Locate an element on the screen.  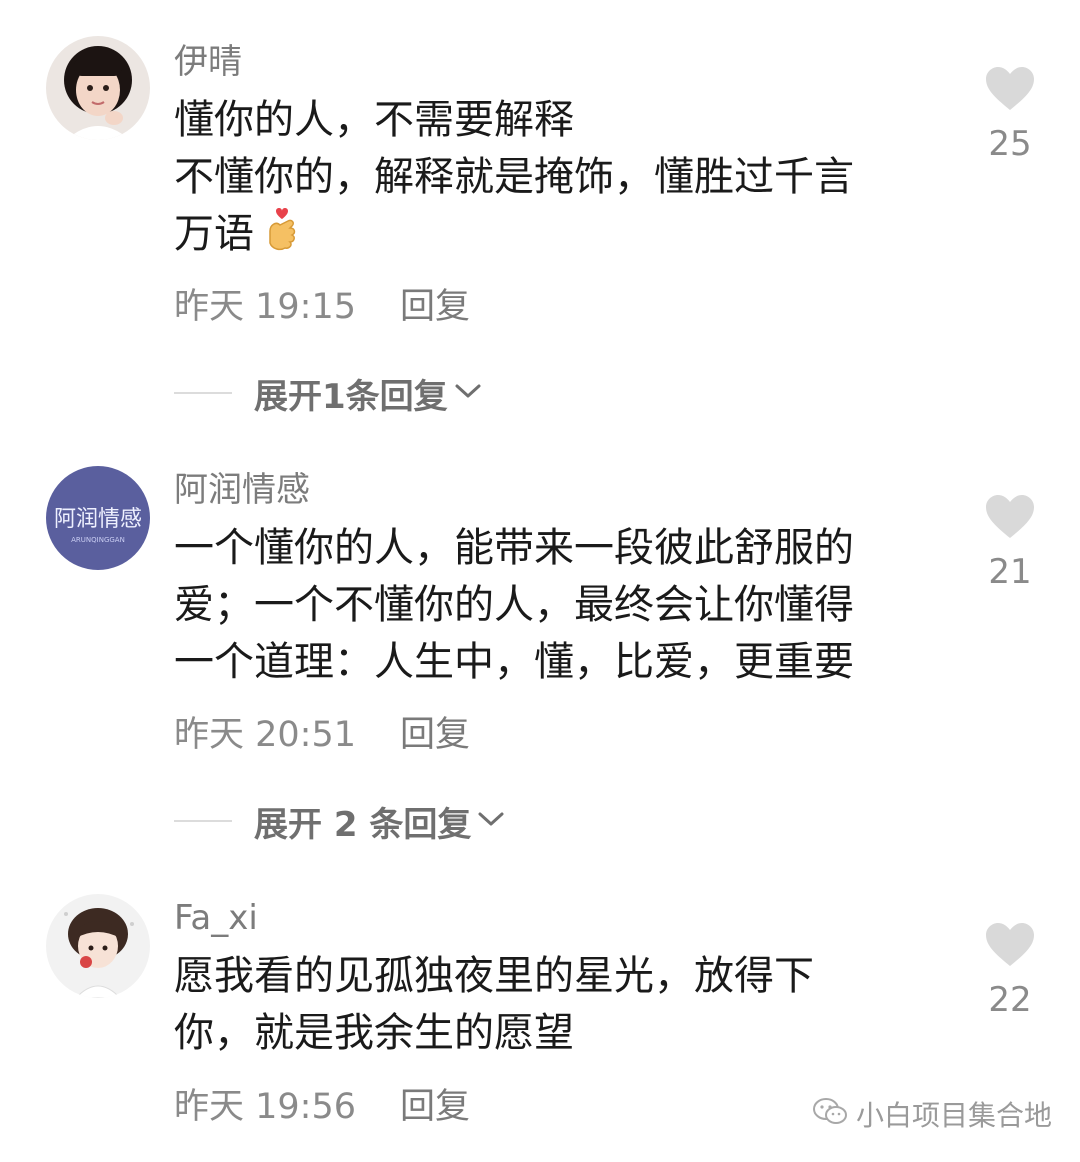
like-count: 21 is located at coordinates (1010, 572).